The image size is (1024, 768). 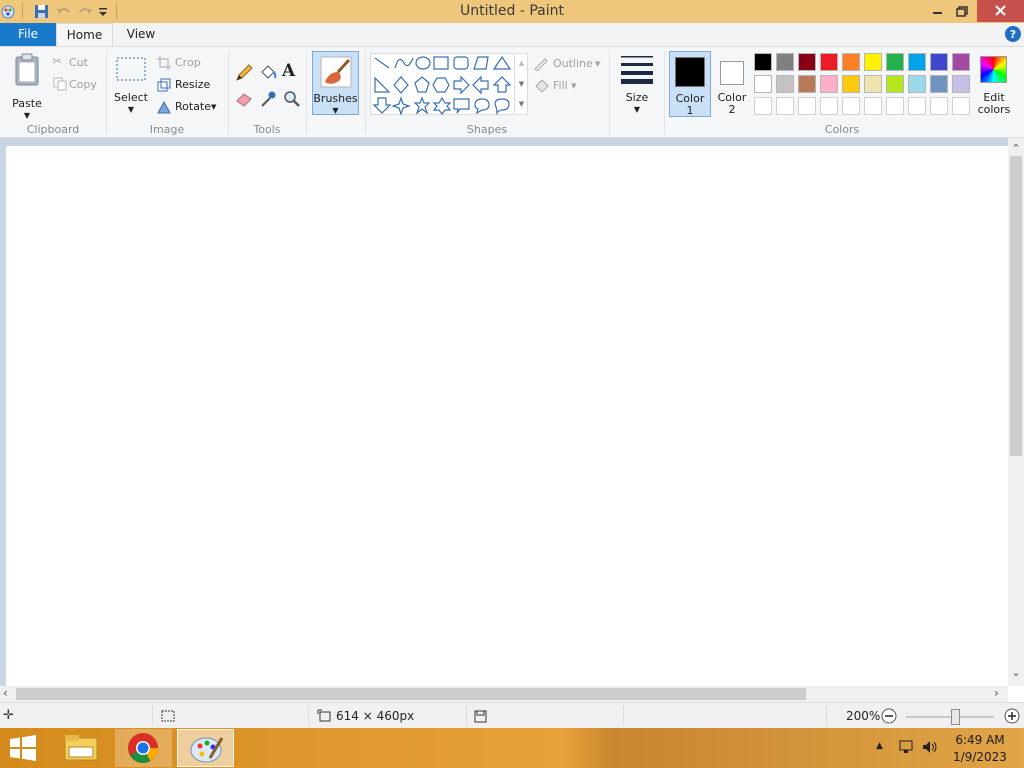 What do you see at coordinates (268, 99) in the screenshot?
I see `color-picker-icon` at bounding box center [268, 99].